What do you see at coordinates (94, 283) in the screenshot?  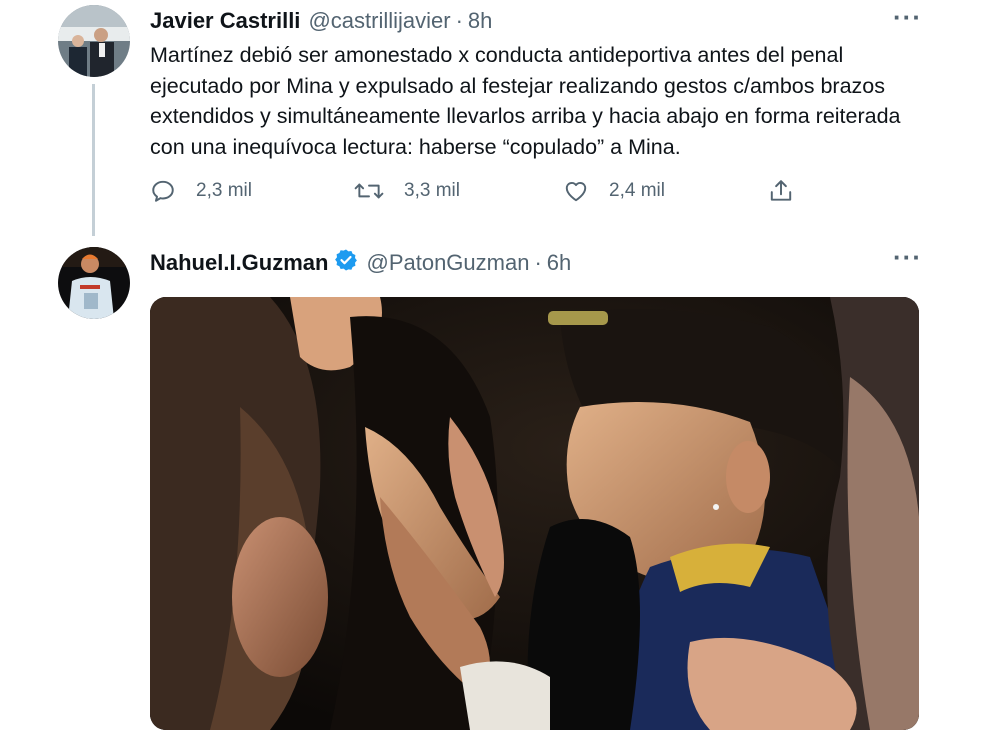 I see `avatar-paton-guzman` at bounding box center [94, 283].